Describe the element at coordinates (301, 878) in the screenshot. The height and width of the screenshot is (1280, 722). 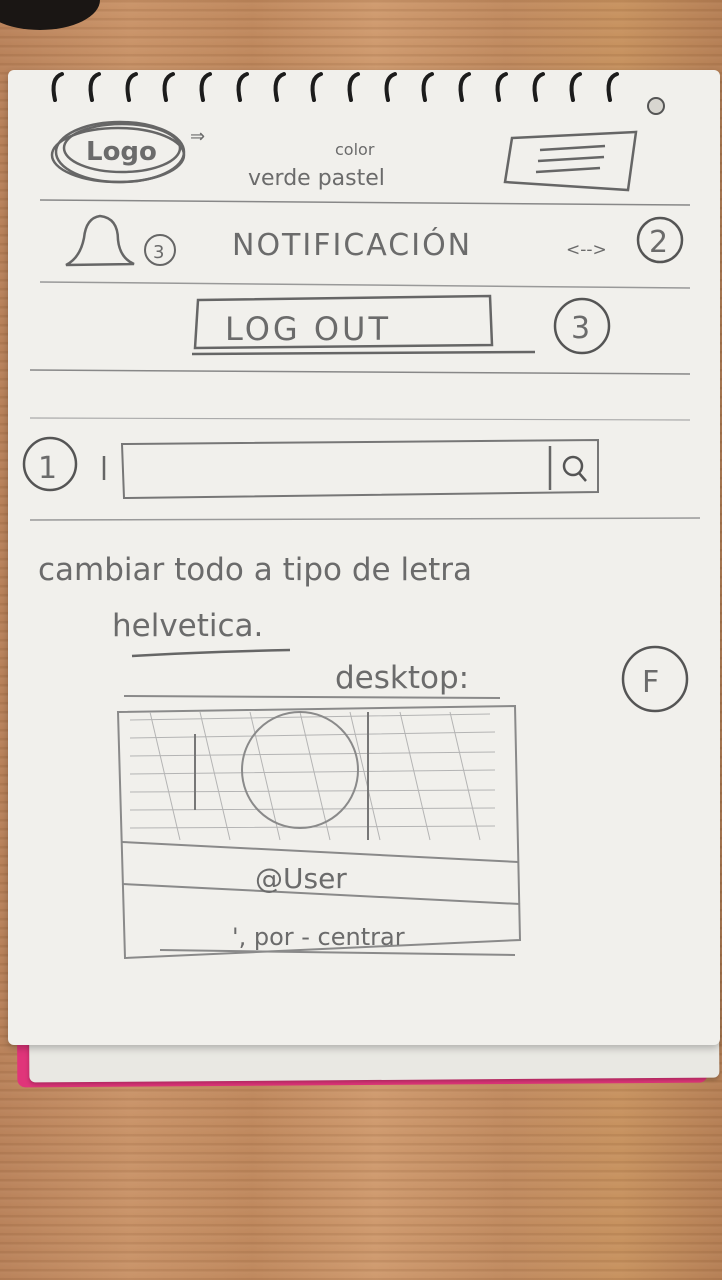
I see `username: @User` at that location.